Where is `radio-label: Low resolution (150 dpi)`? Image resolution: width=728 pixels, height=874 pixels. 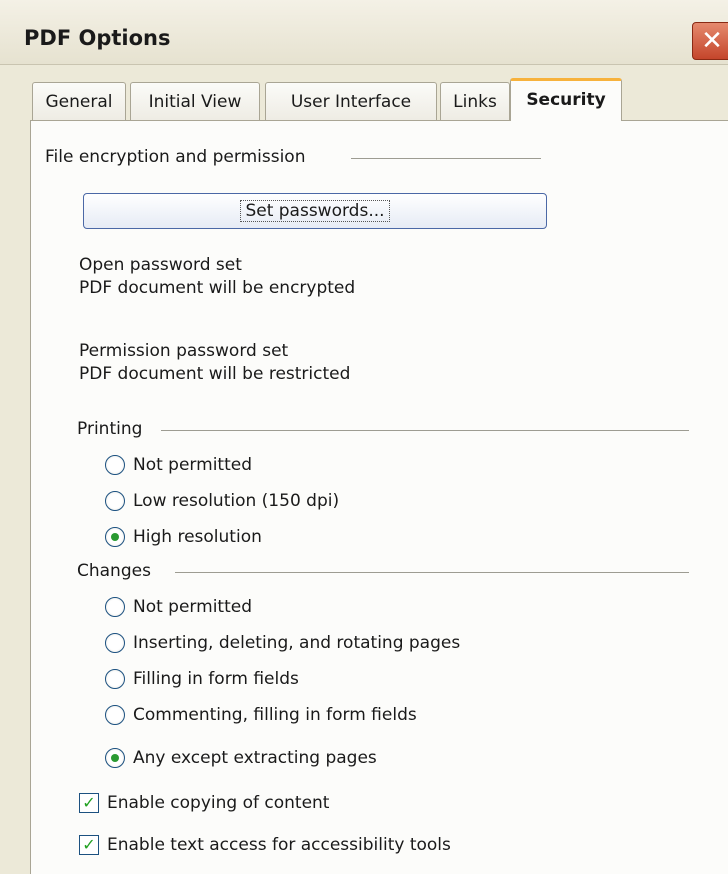 radio-label: Low resolution (150 dpi) is located at coordinates (236, 501).